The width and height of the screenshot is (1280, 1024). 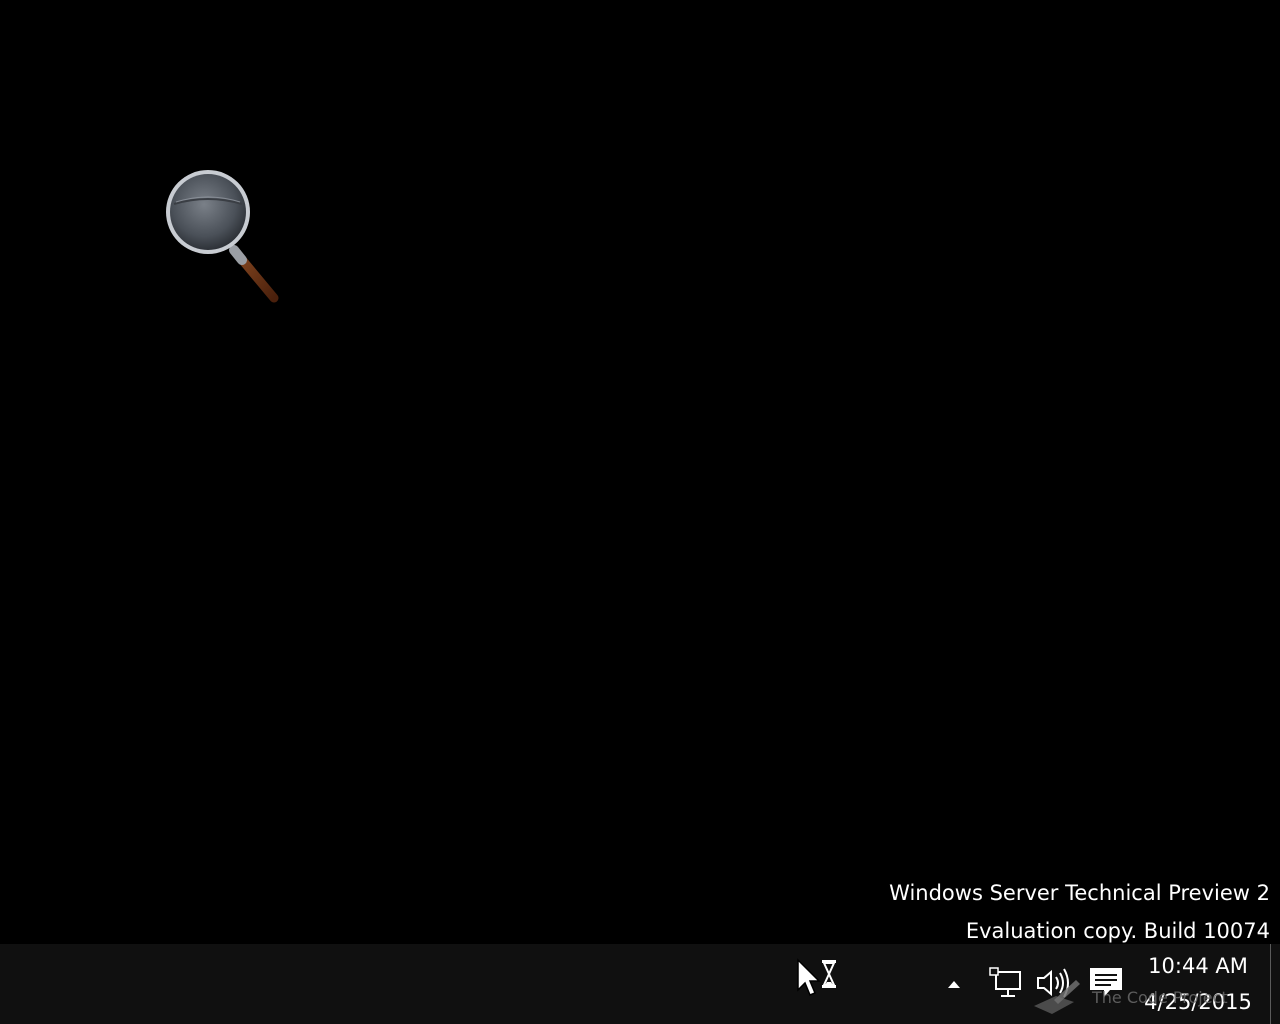 What do you see at coordinates (1275, 984) in the screenshot?
I see `show-desktop-button` at bounding box center [1275, 984].